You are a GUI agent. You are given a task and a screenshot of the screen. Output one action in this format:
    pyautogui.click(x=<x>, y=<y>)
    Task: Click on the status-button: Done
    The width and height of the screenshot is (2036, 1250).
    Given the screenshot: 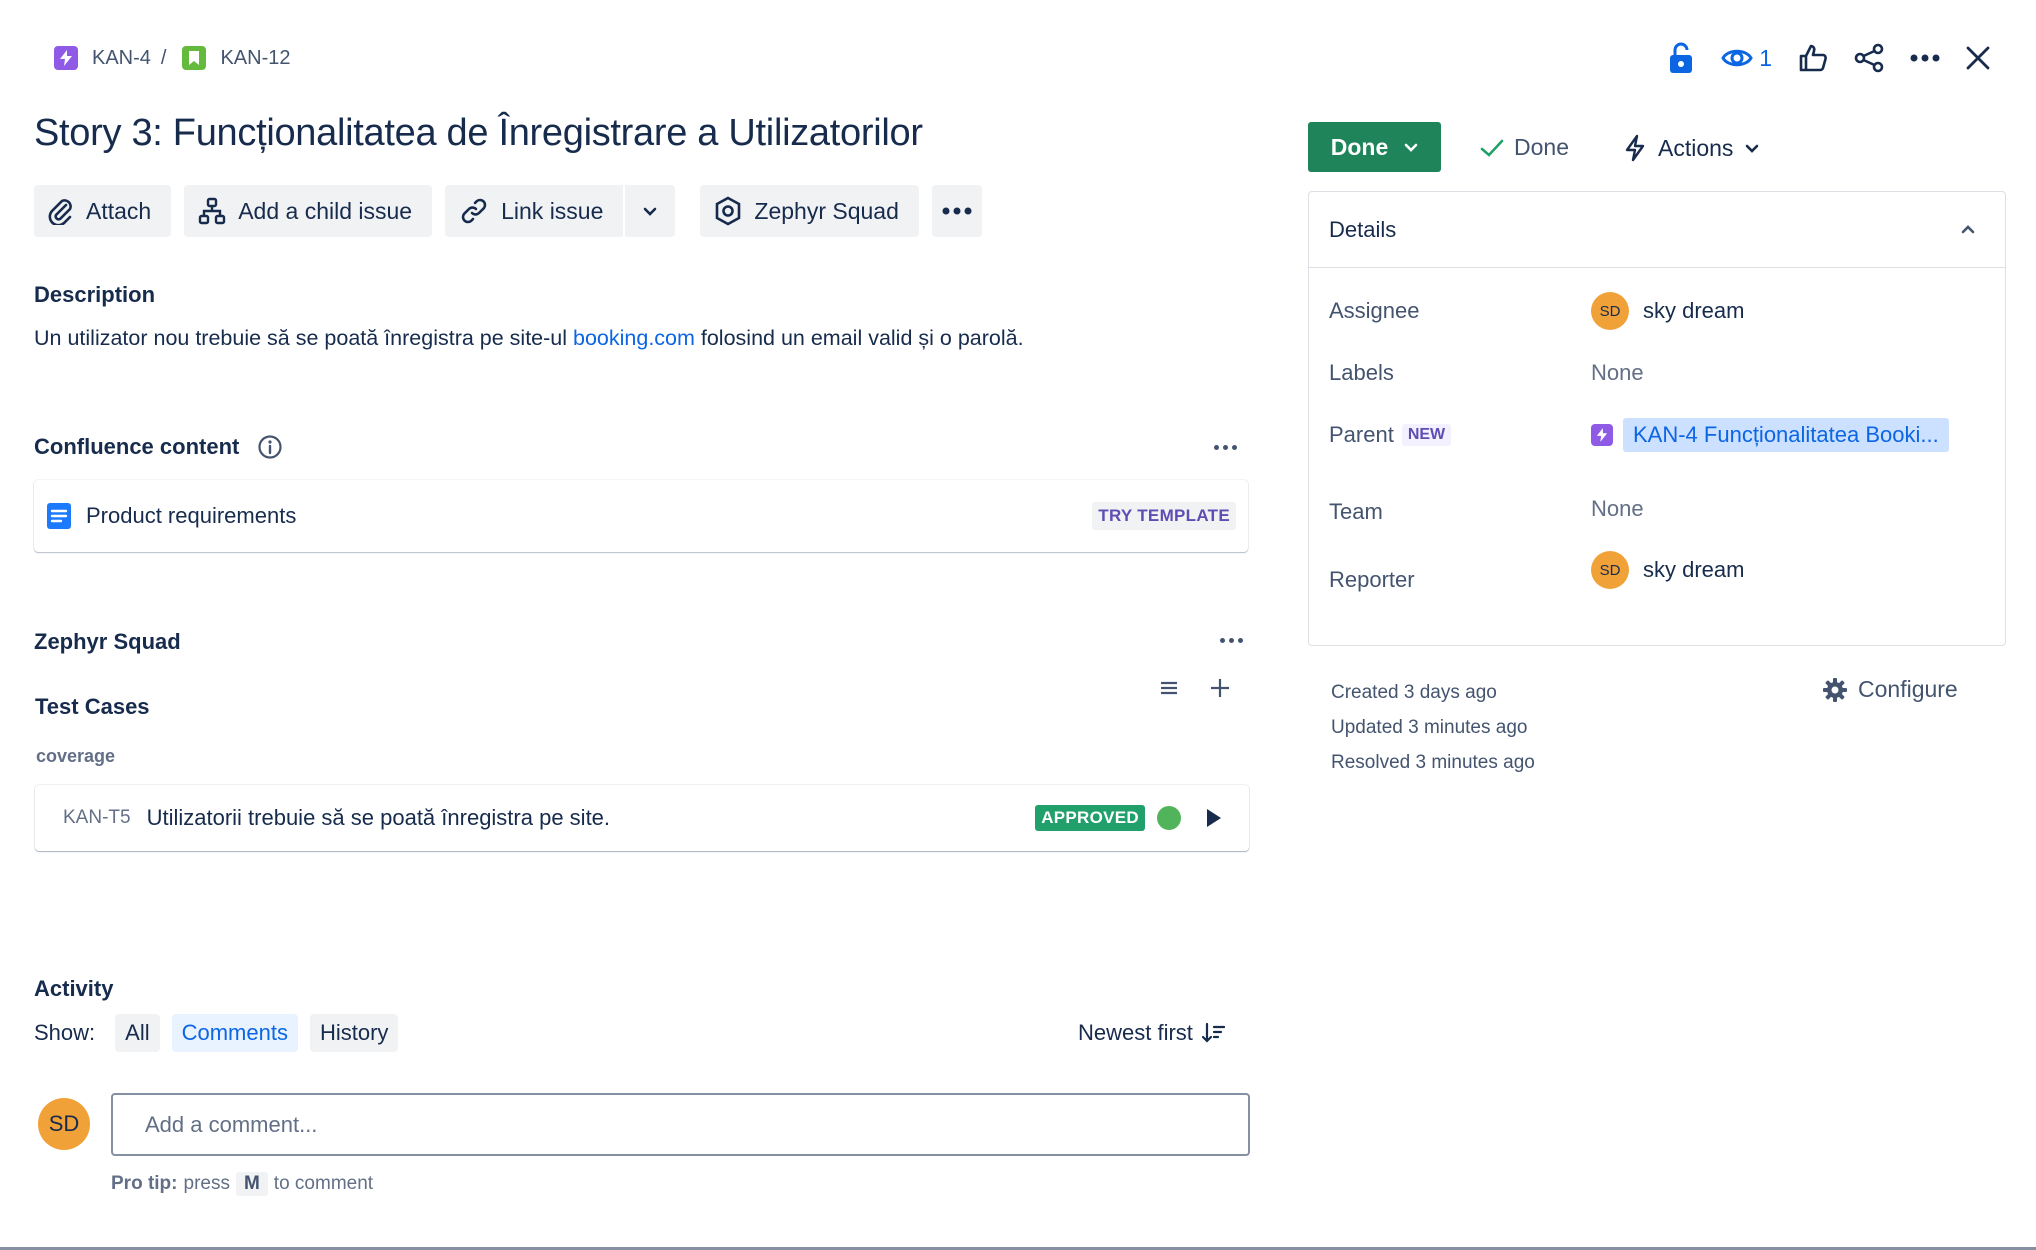 What is the action you would take?
    pyautogui.click(x=1374, y=147)
    